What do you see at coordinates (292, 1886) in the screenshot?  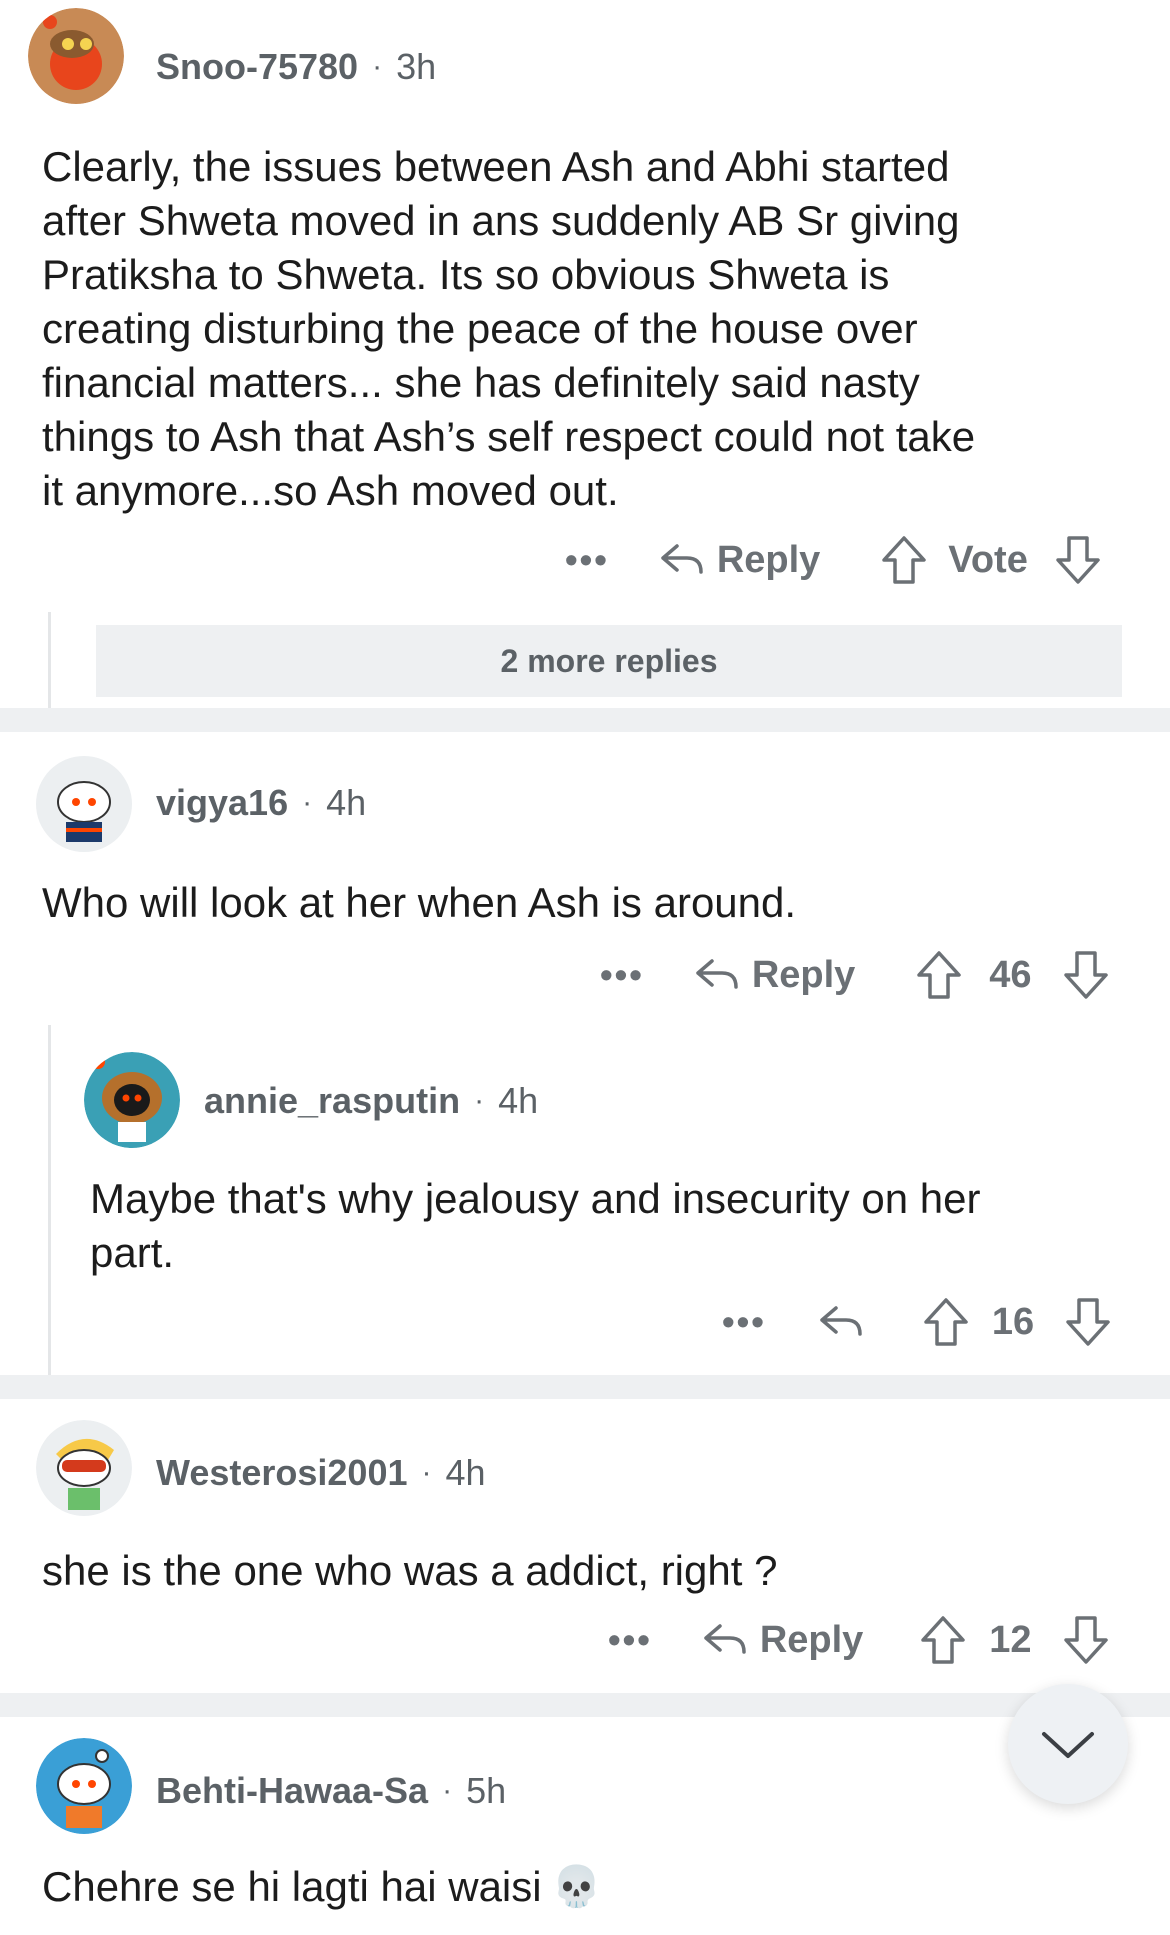 I see `comment-line: Chehre se hi lagti hai waisi` at bounding box center [292, 1886].